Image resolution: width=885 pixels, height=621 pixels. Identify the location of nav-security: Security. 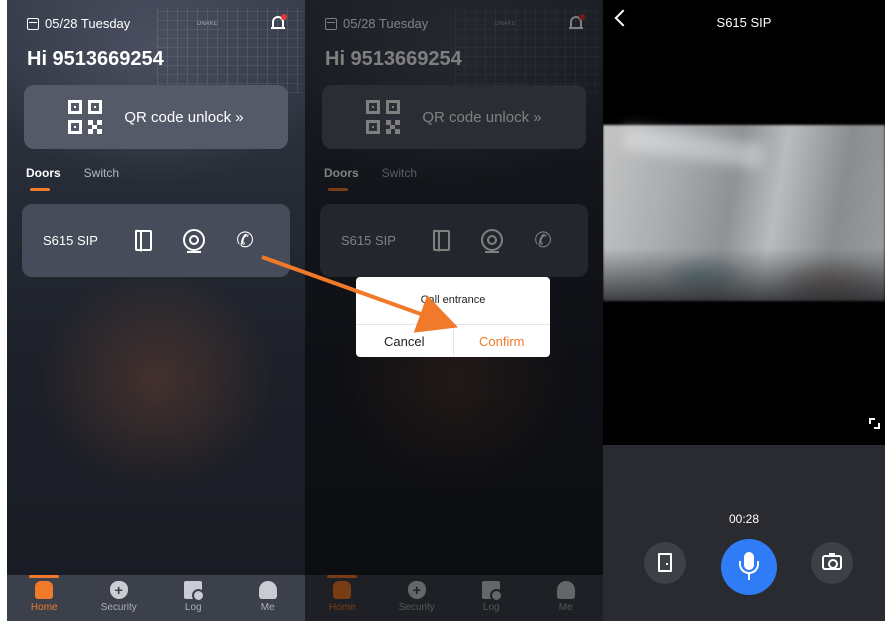
(119, 597).